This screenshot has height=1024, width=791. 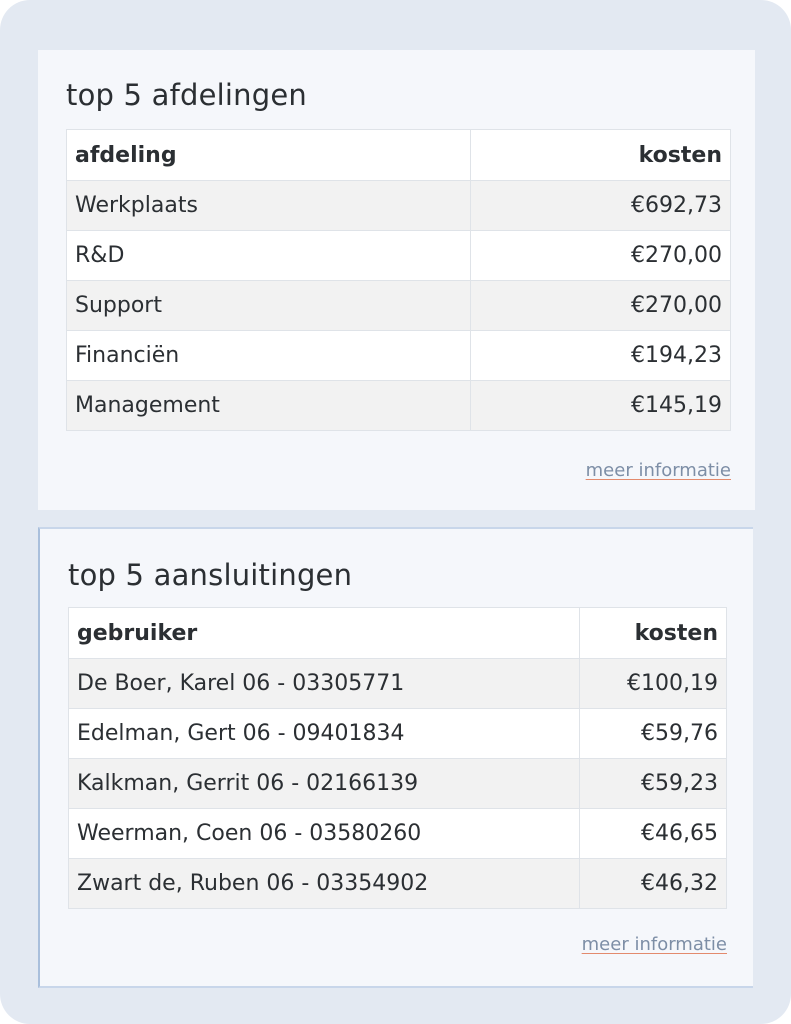 What do you see at coordinates (653, 783) in the screenshot?
I see `connection-cost: €59,23` at bounding box center [653, 783].